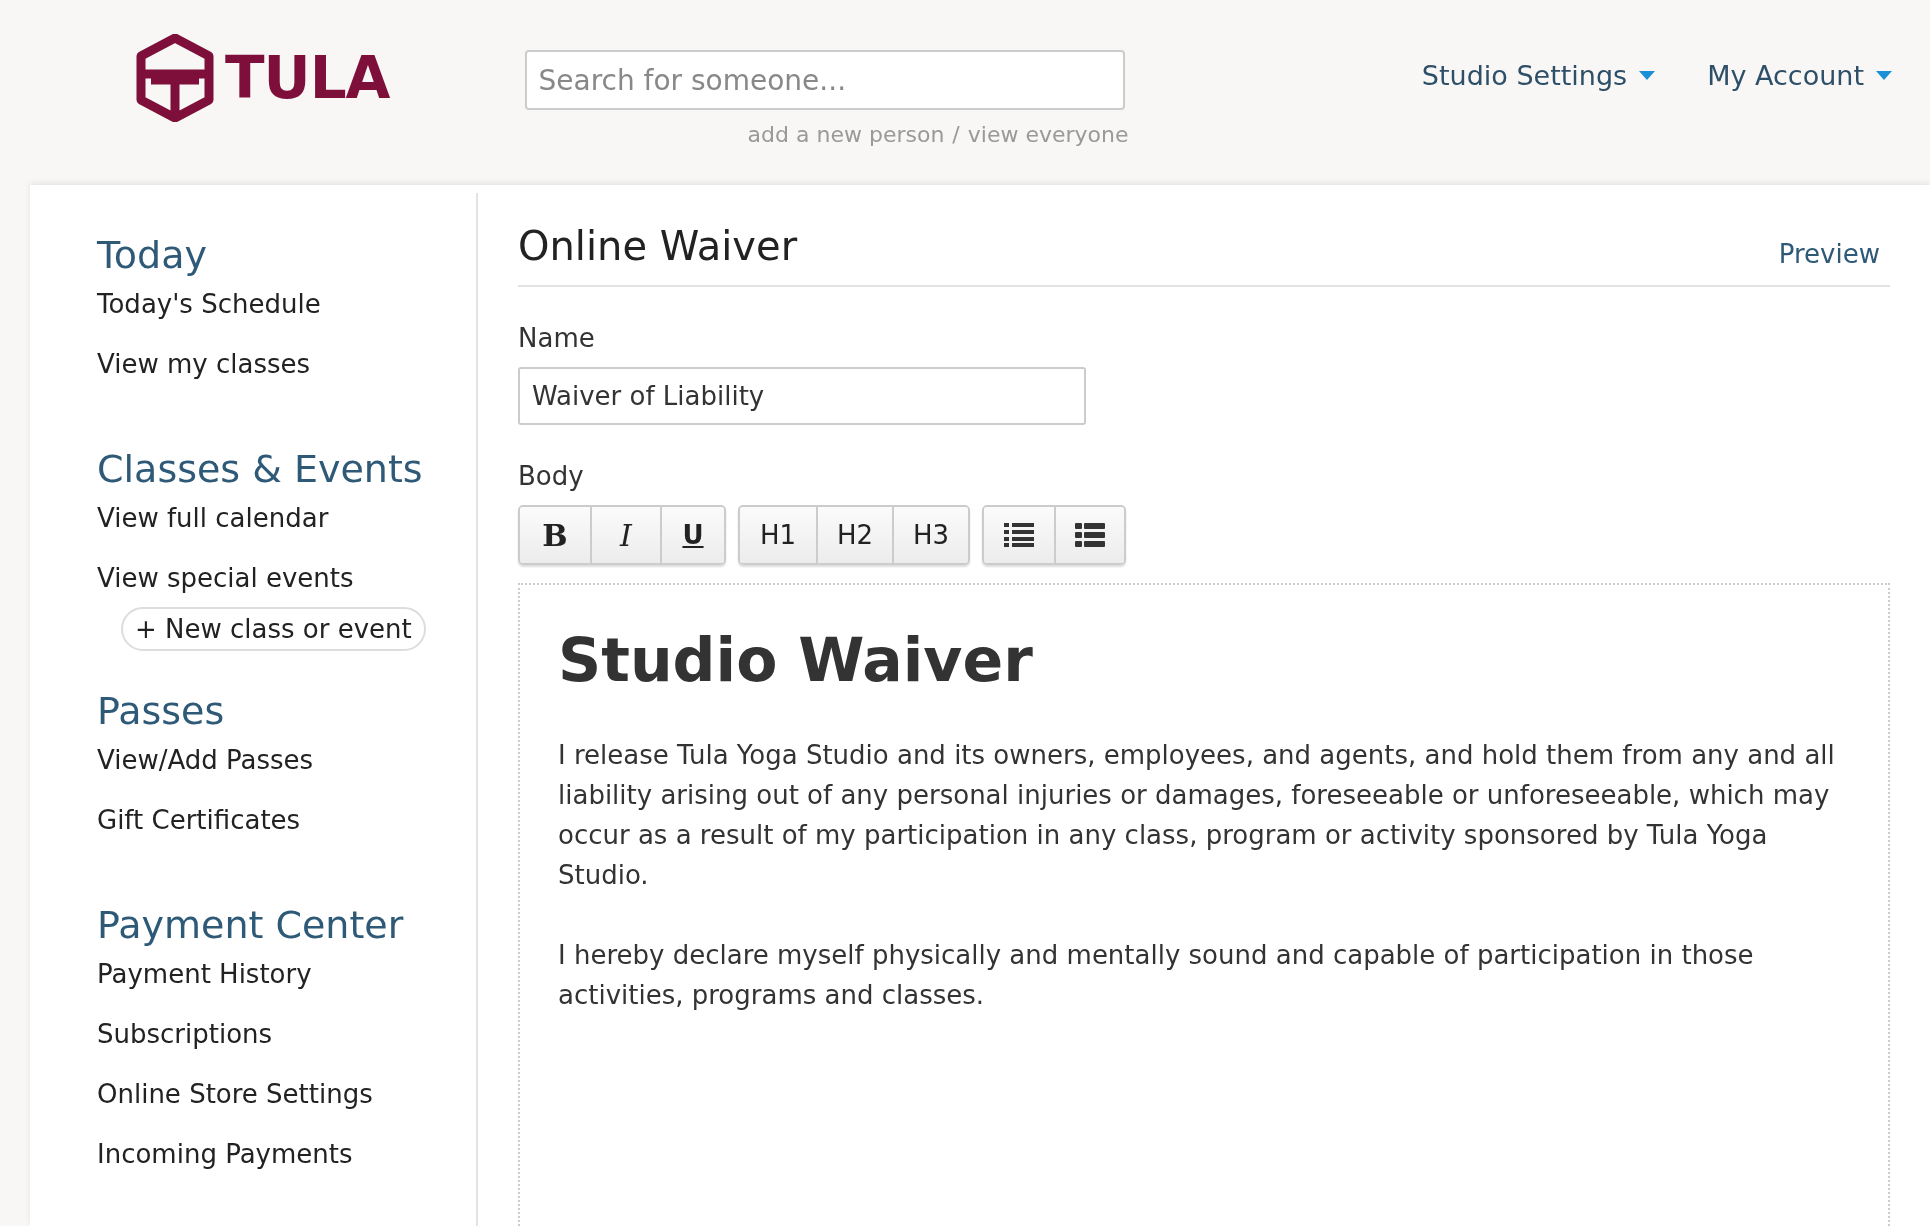 The width and height of the screenshot is (1930, 1226). Describe the element at coordinates (796, 660) in the screenshot. I see `document-heading: Studio Waiver` at that location.